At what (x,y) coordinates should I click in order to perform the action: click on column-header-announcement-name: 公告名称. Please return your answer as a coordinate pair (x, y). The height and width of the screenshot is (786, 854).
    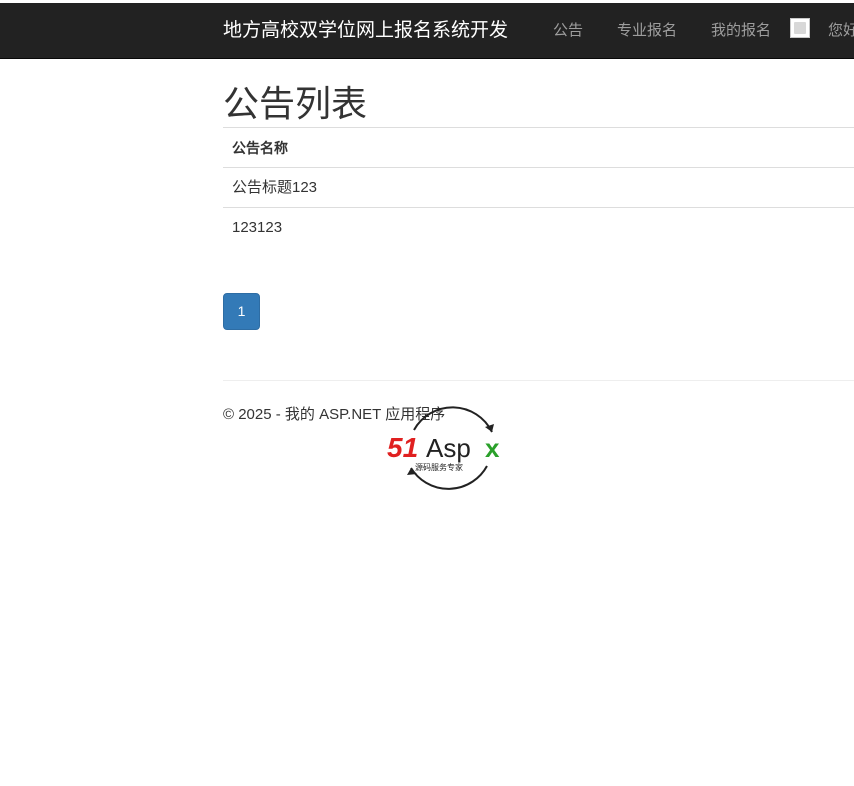
    Looking at the image, I should click on (260, 148).